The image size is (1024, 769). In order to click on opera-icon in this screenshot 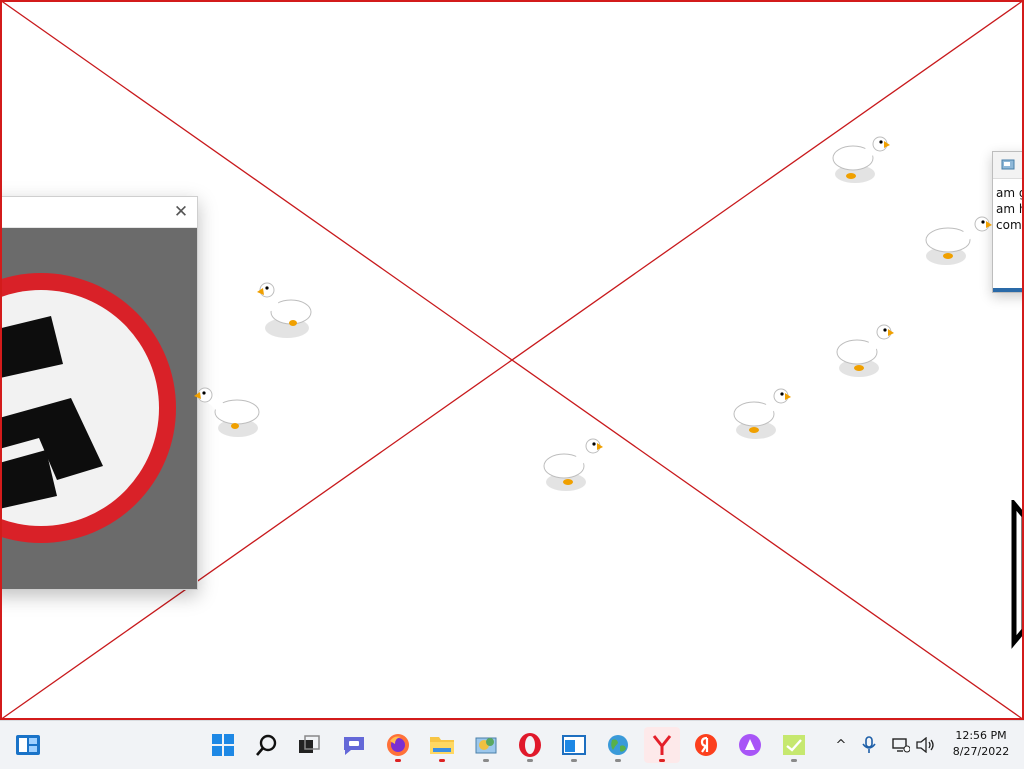, I will do `click(530, 745)`.